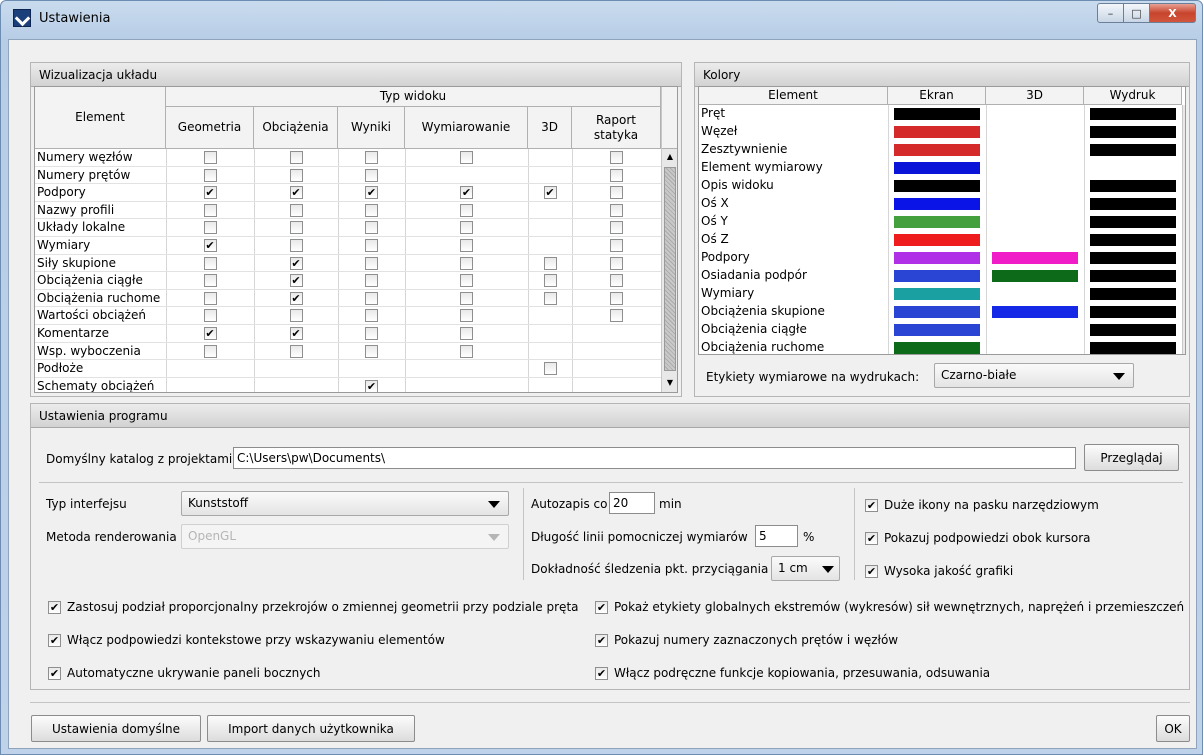  I want to click on import-user-data-button: Import danych użytkownika, so click(311, 728).